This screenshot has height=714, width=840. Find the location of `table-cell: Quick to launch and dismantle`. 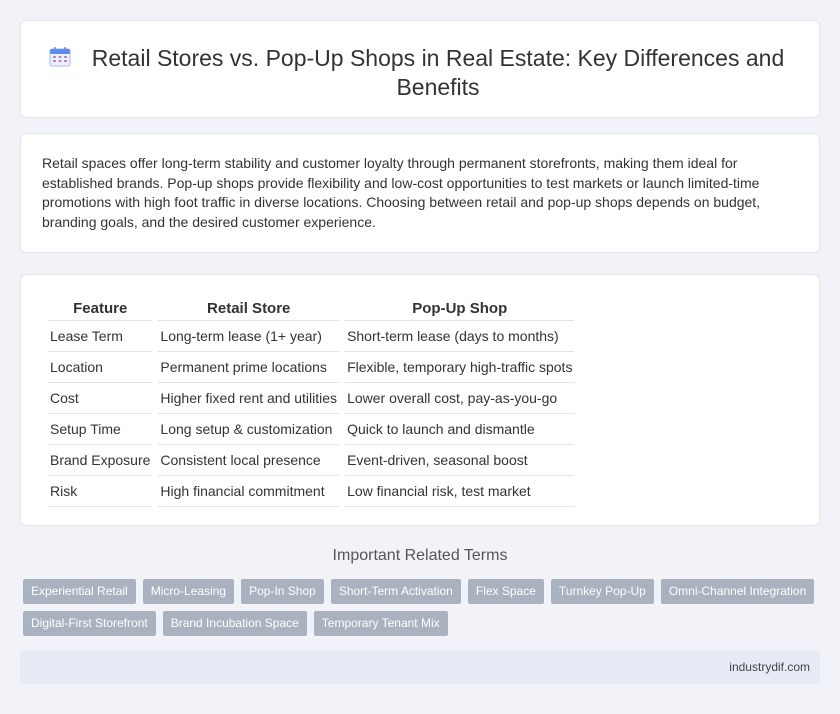

table-cell: Quick to launch and dismantle is located at coordinates (460, 429).